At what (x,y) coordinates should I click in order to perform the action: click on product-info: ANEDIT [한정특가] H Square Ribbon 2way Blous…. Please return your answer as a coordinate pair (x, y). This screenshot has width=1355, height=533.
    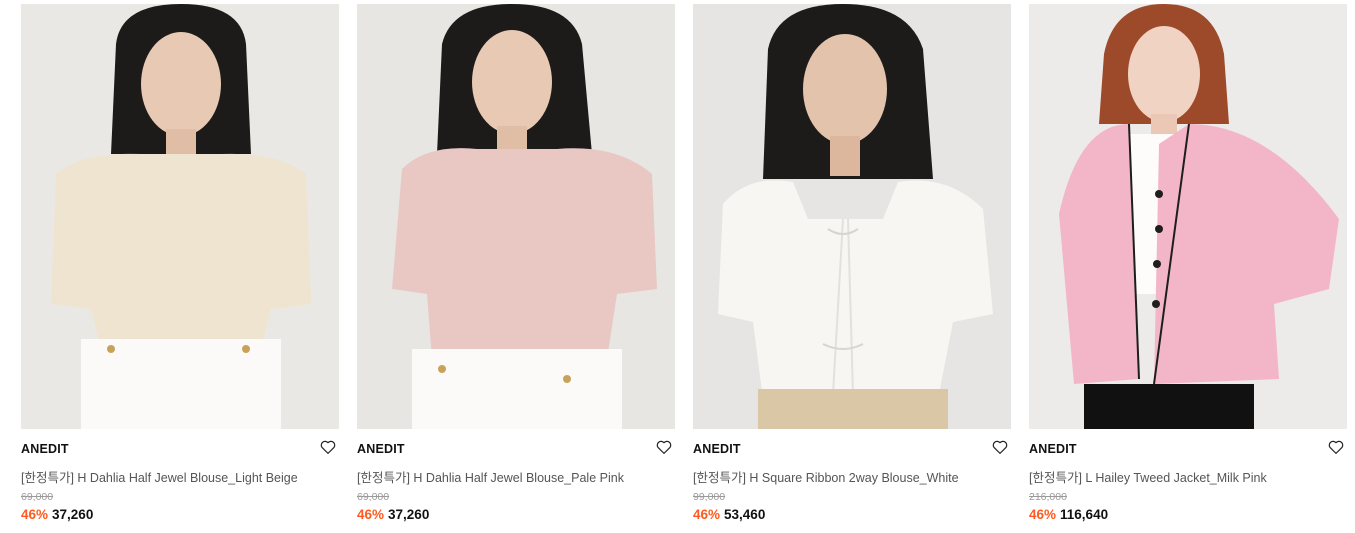
    Looking at the image, I should click on (852, 479).